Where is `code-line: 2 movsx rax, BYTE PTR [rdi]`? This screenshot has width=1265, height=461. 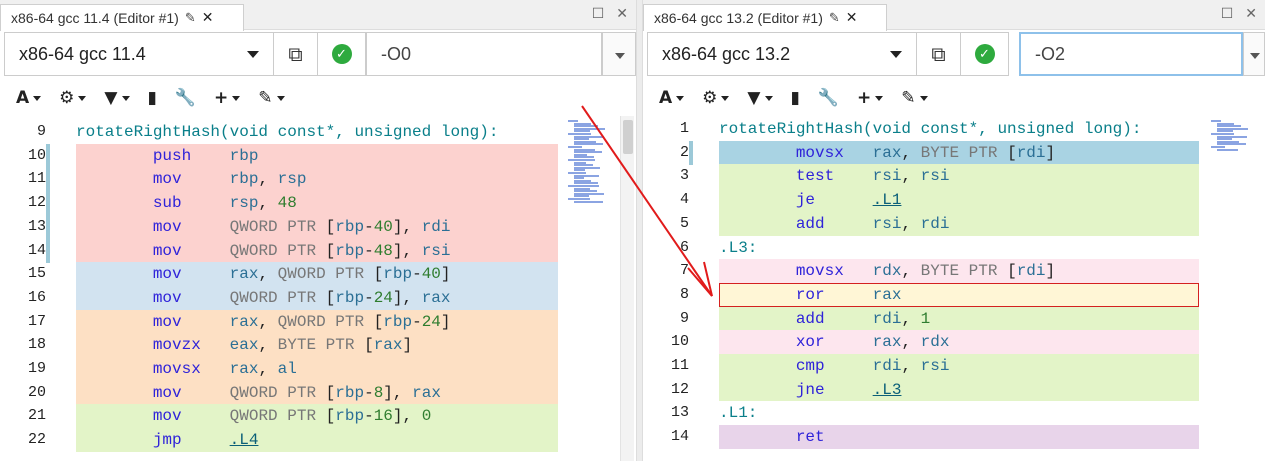 code-line: 2 movsx rax, BYTE PTR [rdi] is located at coordinates (954, 152).